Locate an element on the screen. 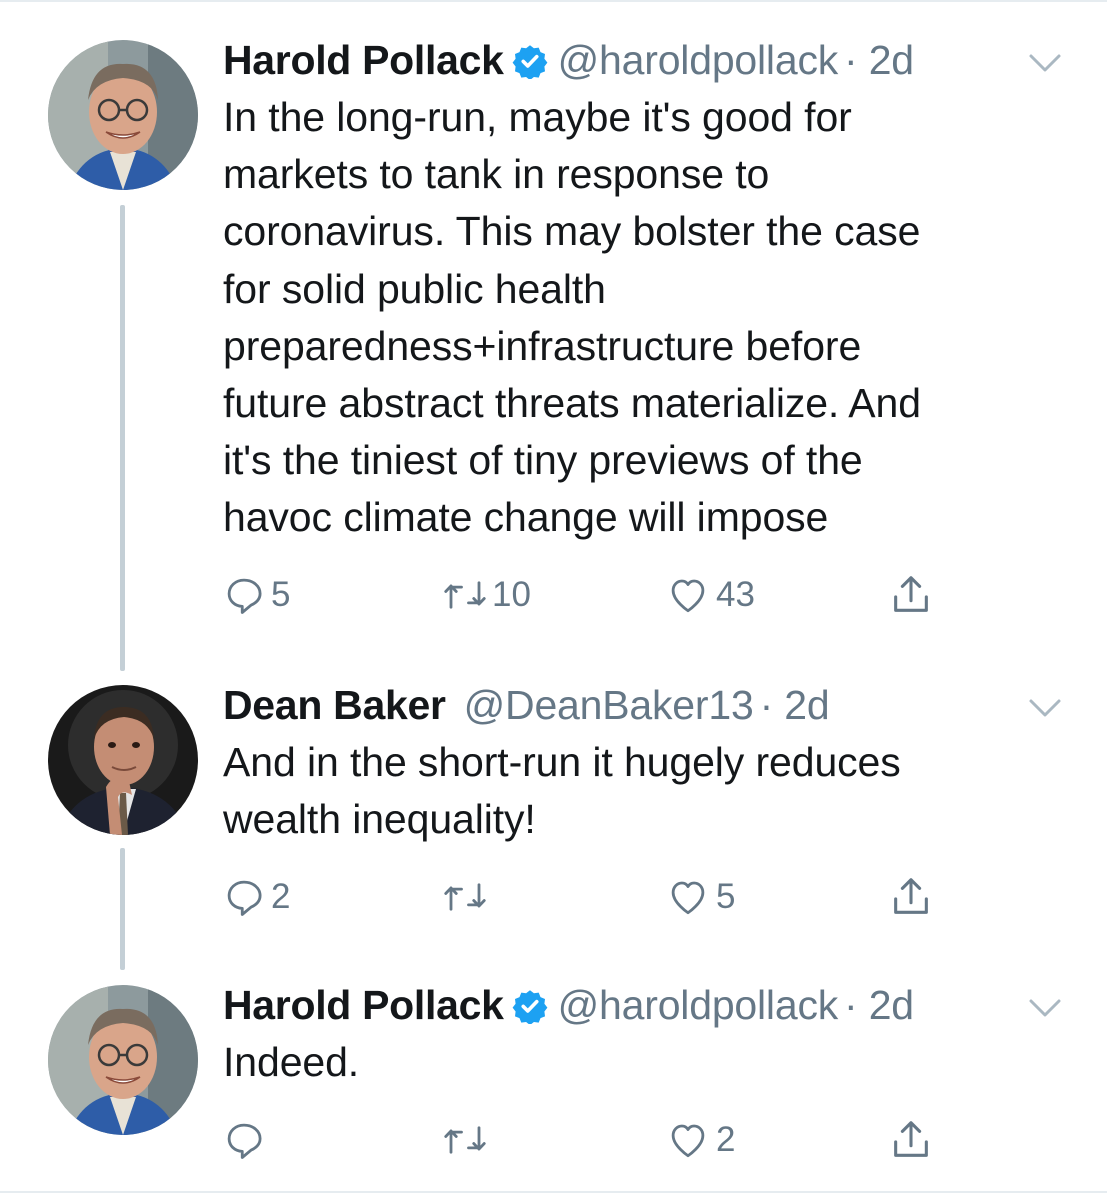  like-button: 2 is located at coordinates (700, 1140).